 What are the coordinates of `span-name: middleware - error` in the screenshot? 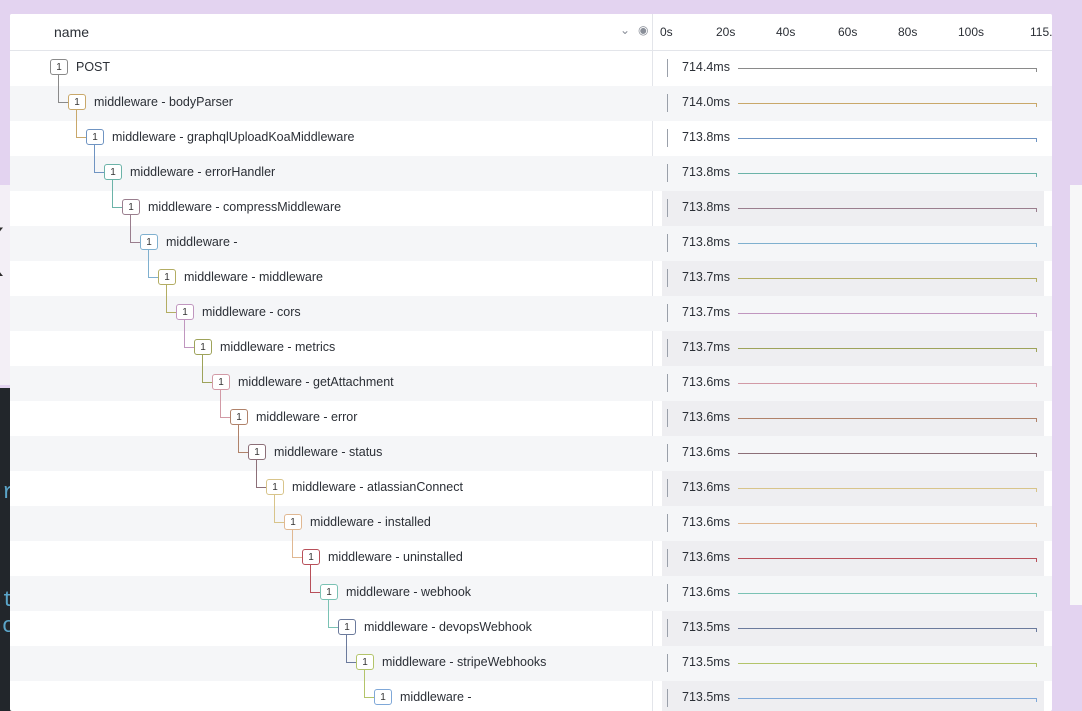 It's located at (307, 417).